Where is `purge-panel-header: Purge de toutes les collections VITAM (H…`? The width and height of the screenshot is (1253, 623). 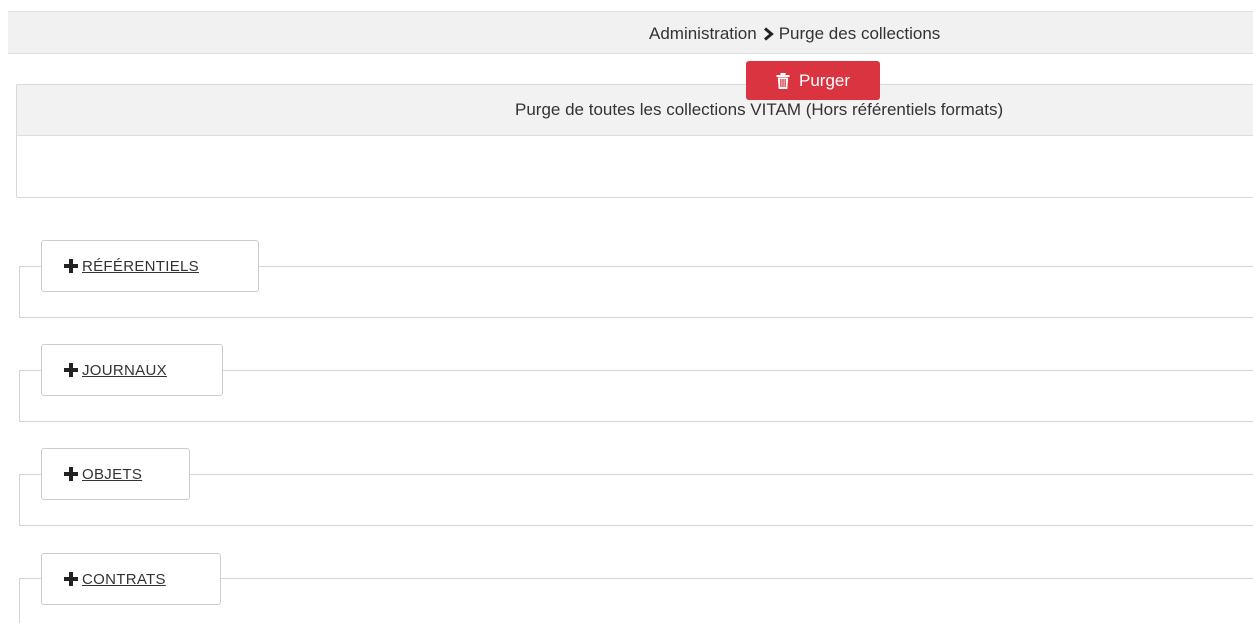
purge-panel-header: Purge de toutes les collections VITAM (H… is located at coordinates (635, 110).